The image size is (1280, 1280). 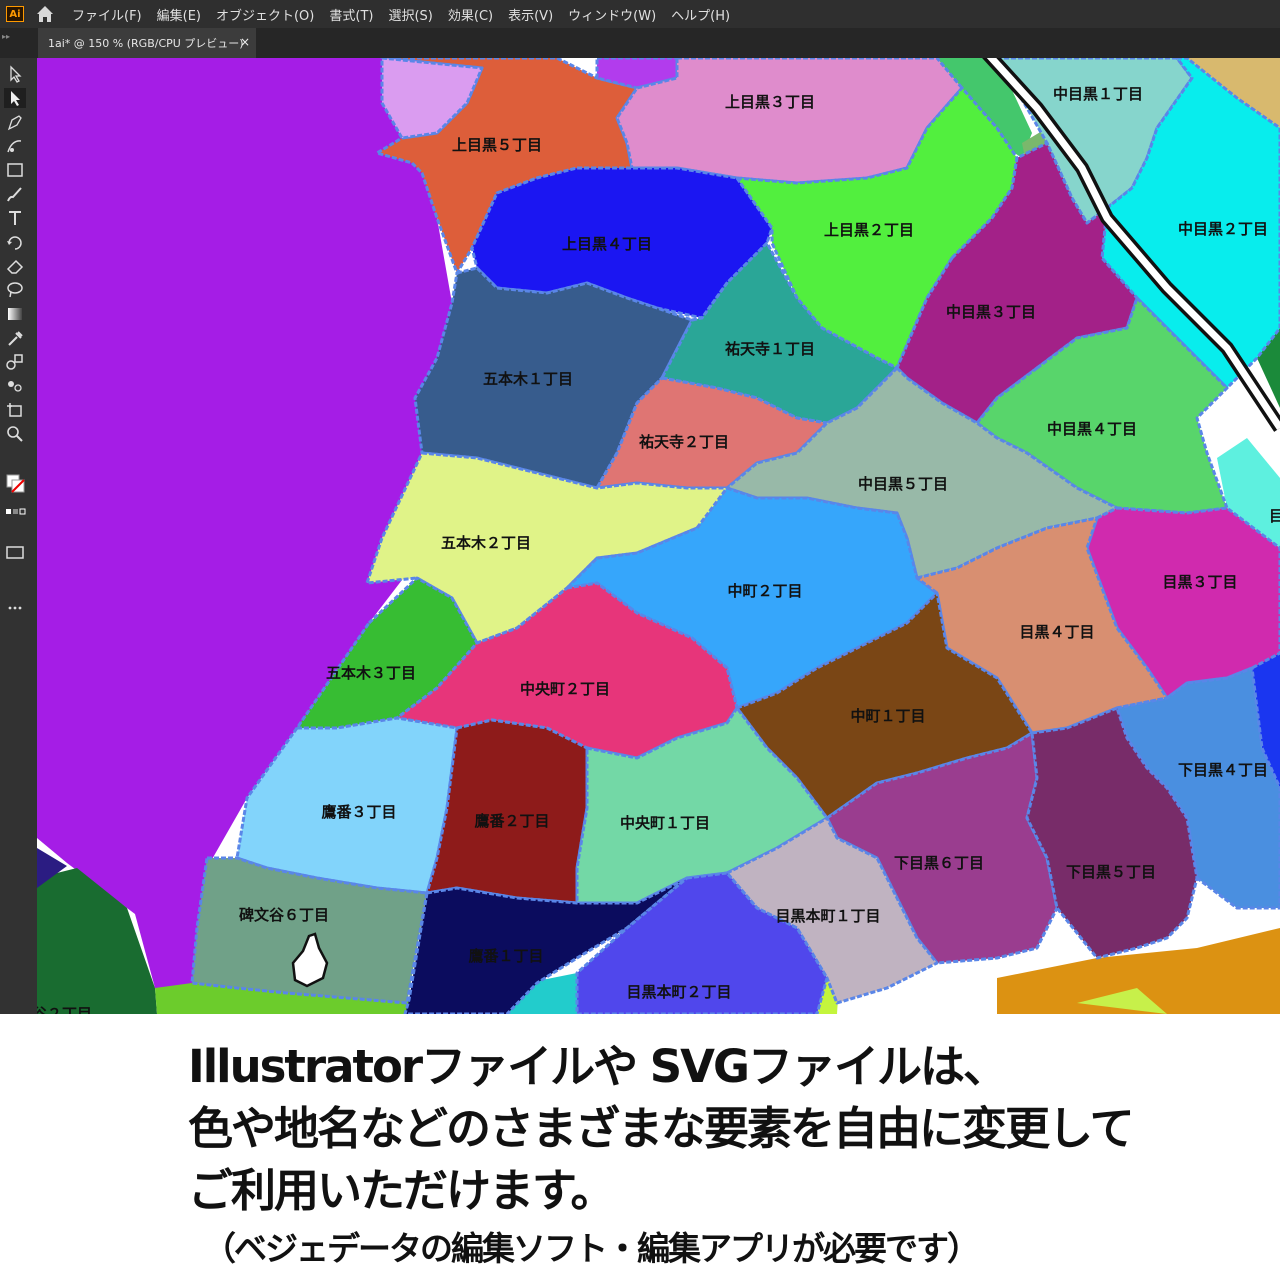 I want to click on document-tab: 1ai* @ 150 % (RGB/CPU プレビュー) ×, so click(x=147, y=43).